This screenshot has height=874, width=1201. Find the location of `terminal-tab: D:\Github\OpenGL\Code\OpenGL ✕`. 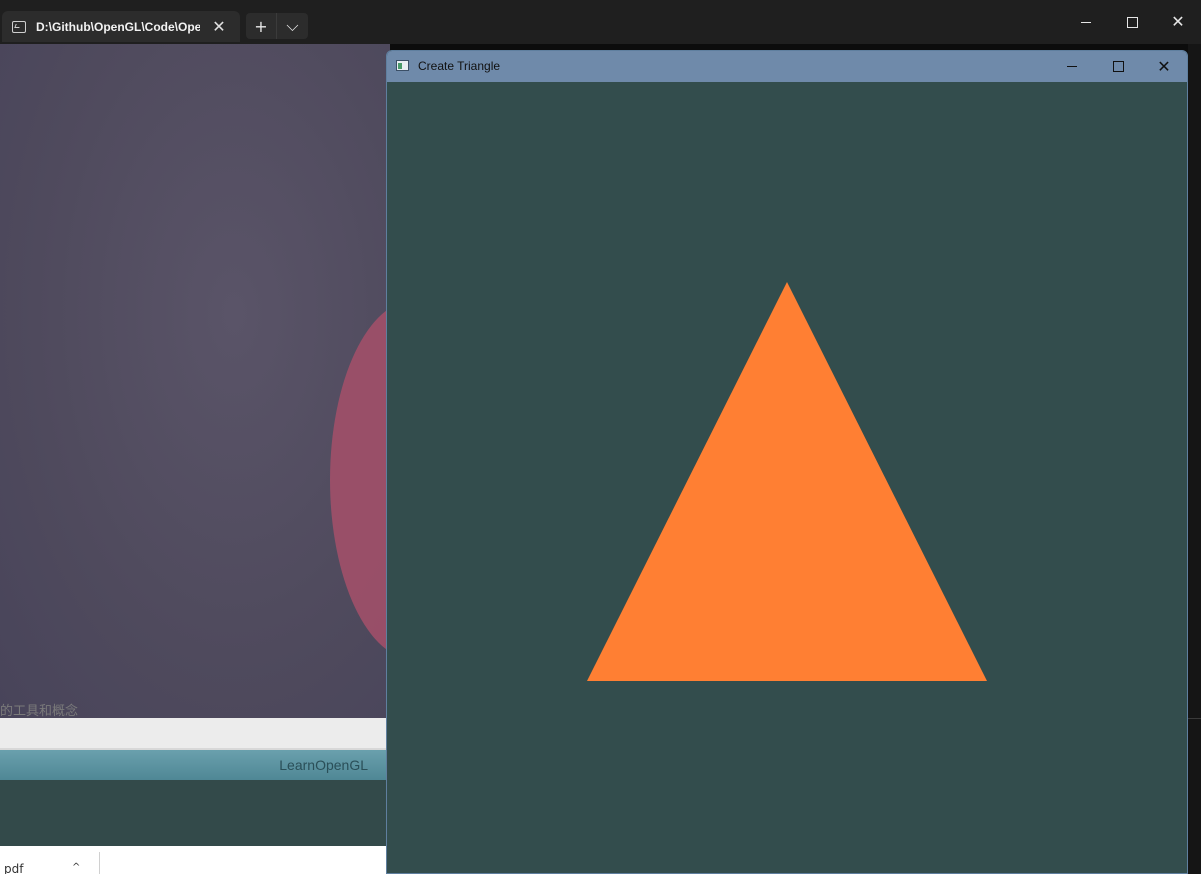

terminal-tab: D:\Github\OpenGL\Code\OpenGL ✕ is located at coordinates (121, 26).